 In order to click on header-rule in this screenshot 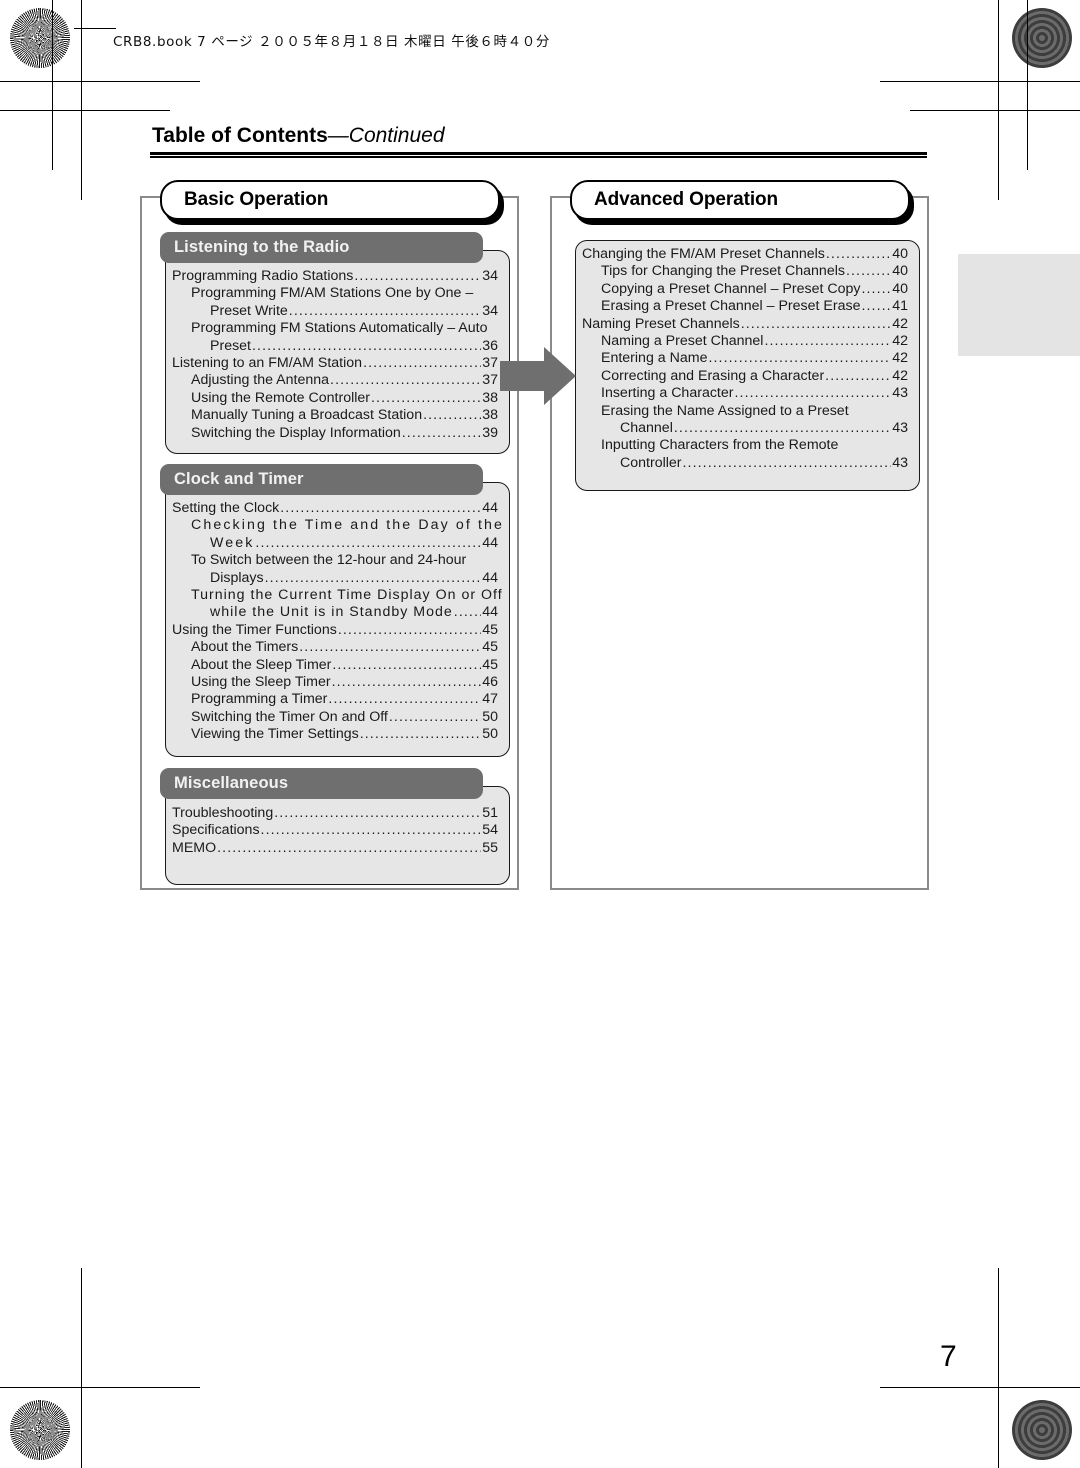, I will do `click(95, 29)`.